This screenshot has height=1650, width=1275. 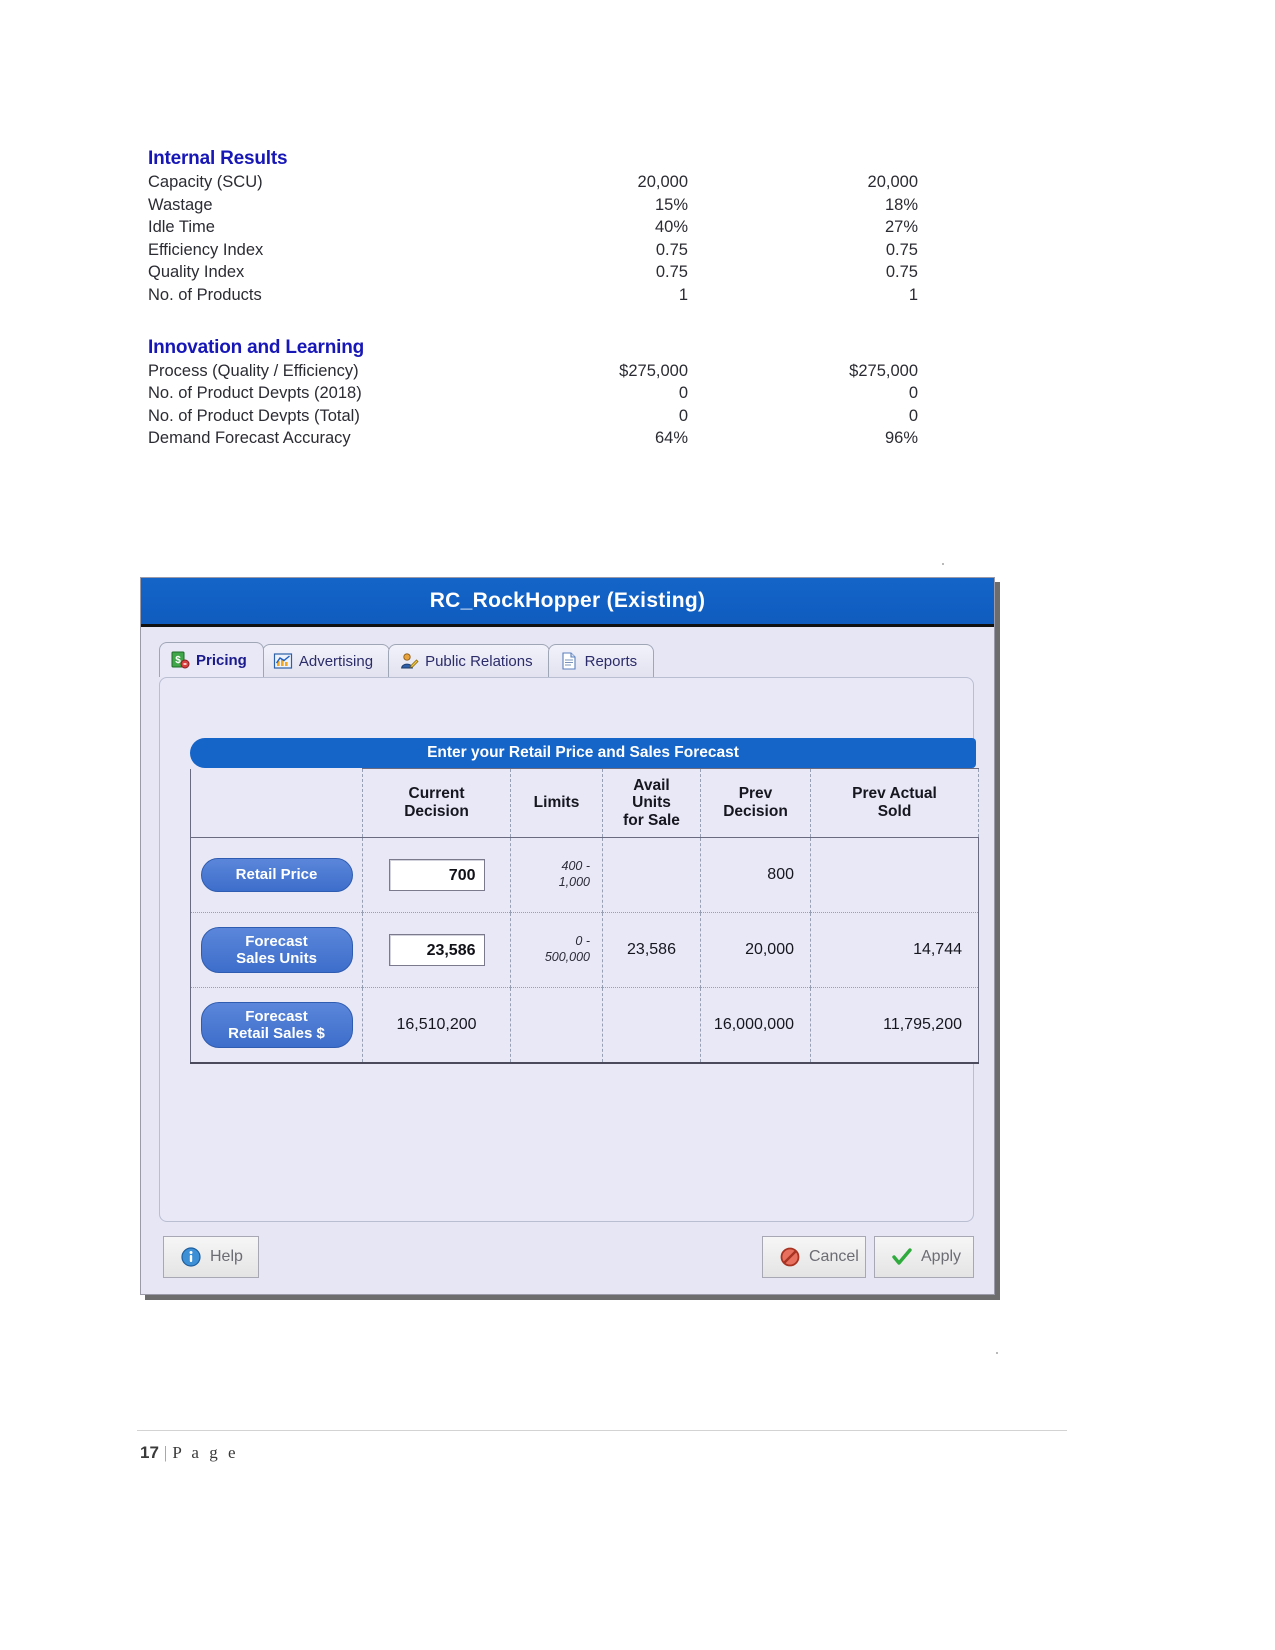 I want to click on cell-current-decision: 700, so click(x=436, y=875).